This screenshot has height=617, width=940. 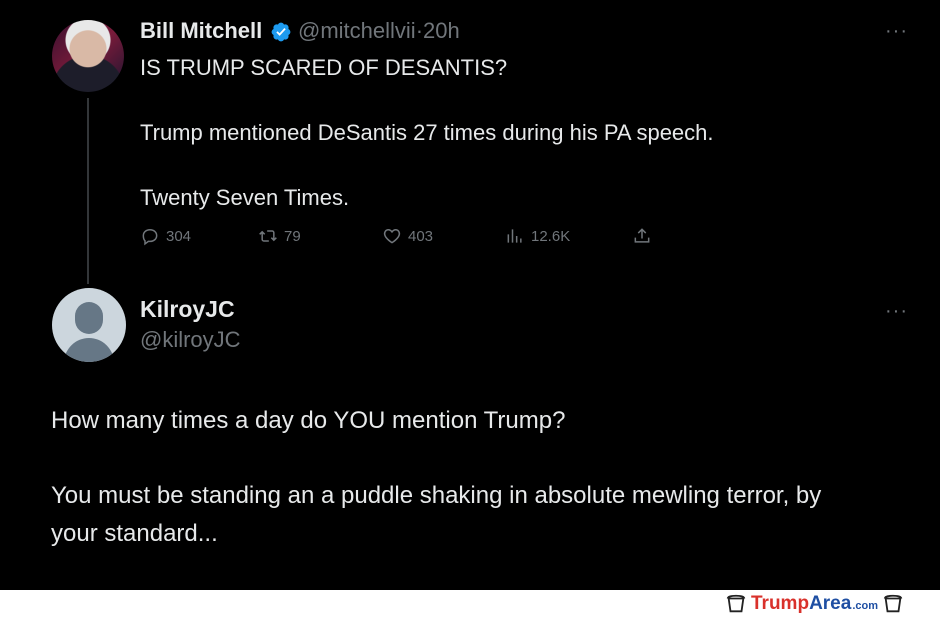 I want to click on share-button, so click(x=642, y=236).